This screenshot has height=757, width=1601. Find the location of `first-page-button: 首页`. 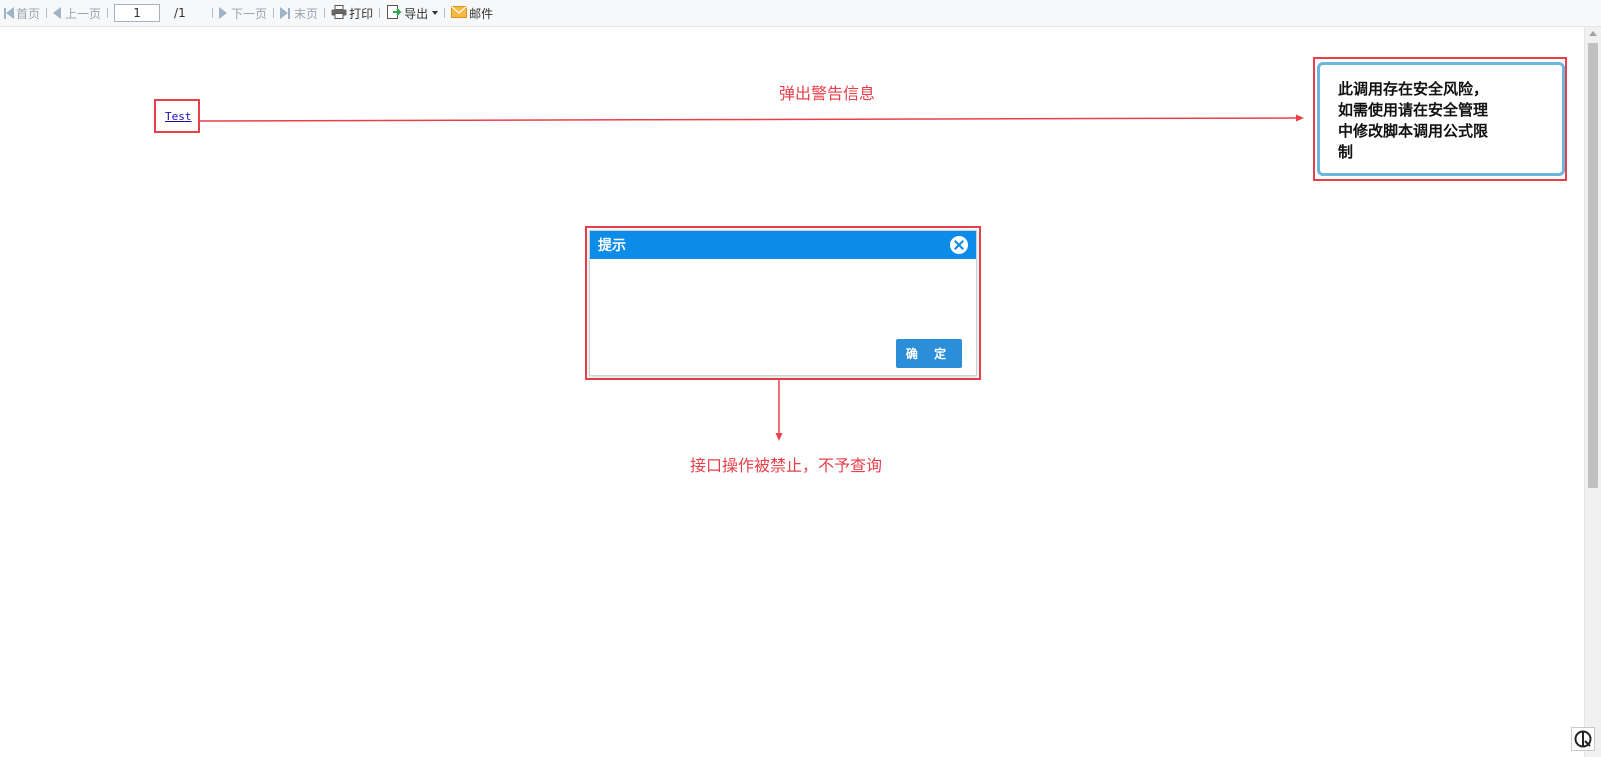

first-page-button: 首页 is located at coordinates (22, 13).